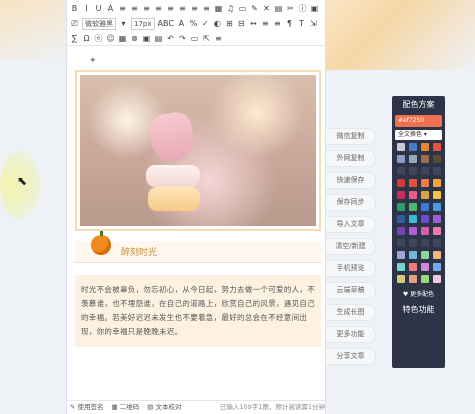  What do you see at coordinates (143, 24) in the screenshot?
I see `font-size-select: 17px` at bounding box center [143, 24].